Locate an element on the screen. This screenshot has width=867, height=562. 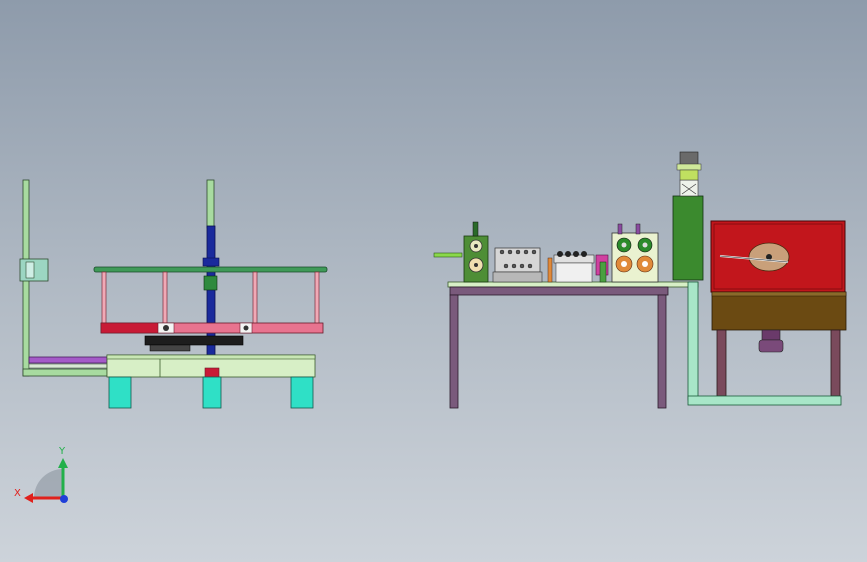
gearbox is located at coordinates (194, 340).